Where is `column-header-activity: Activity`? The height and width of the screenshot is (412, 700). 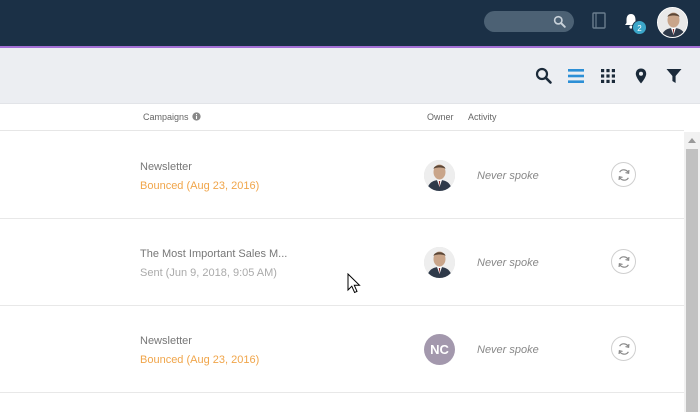
column-header-activity: Activity is located at coordinates (482, 117).